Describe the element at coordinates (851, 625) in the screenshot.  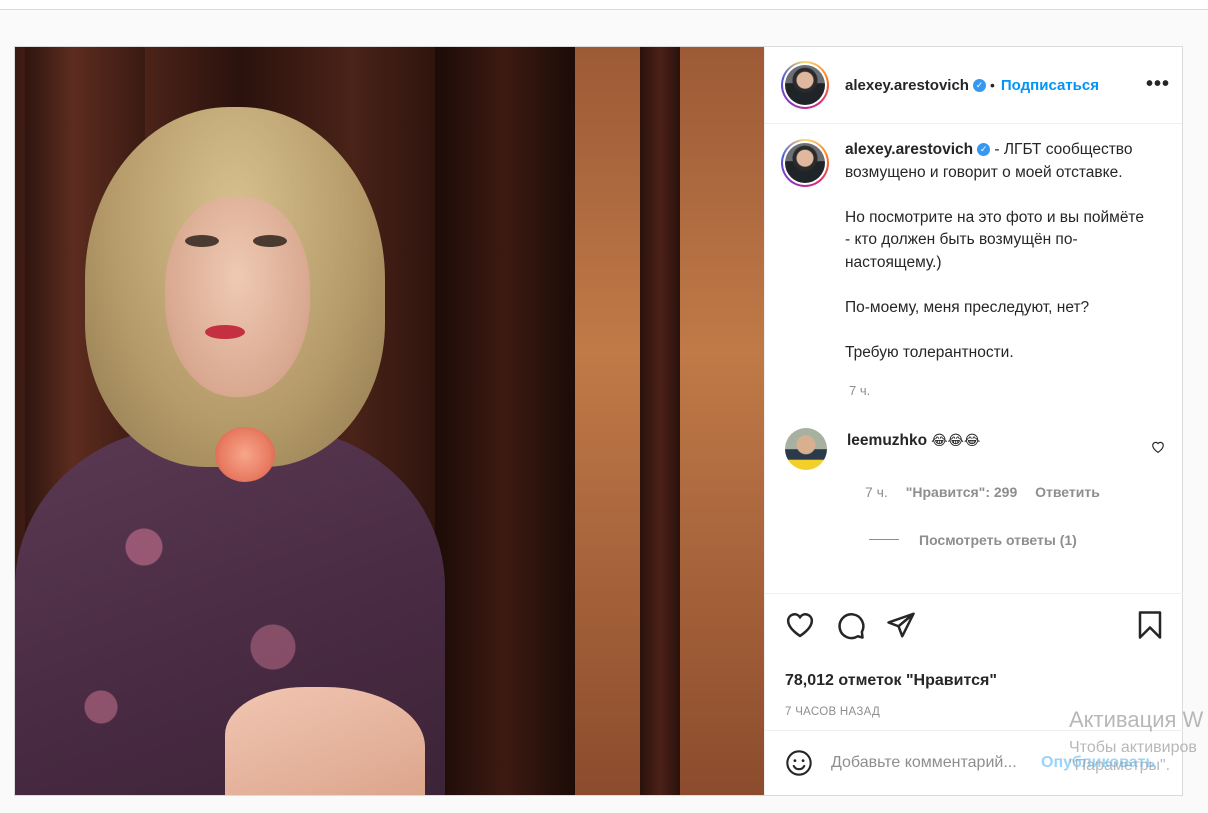
I see `comment-icon` at that location.